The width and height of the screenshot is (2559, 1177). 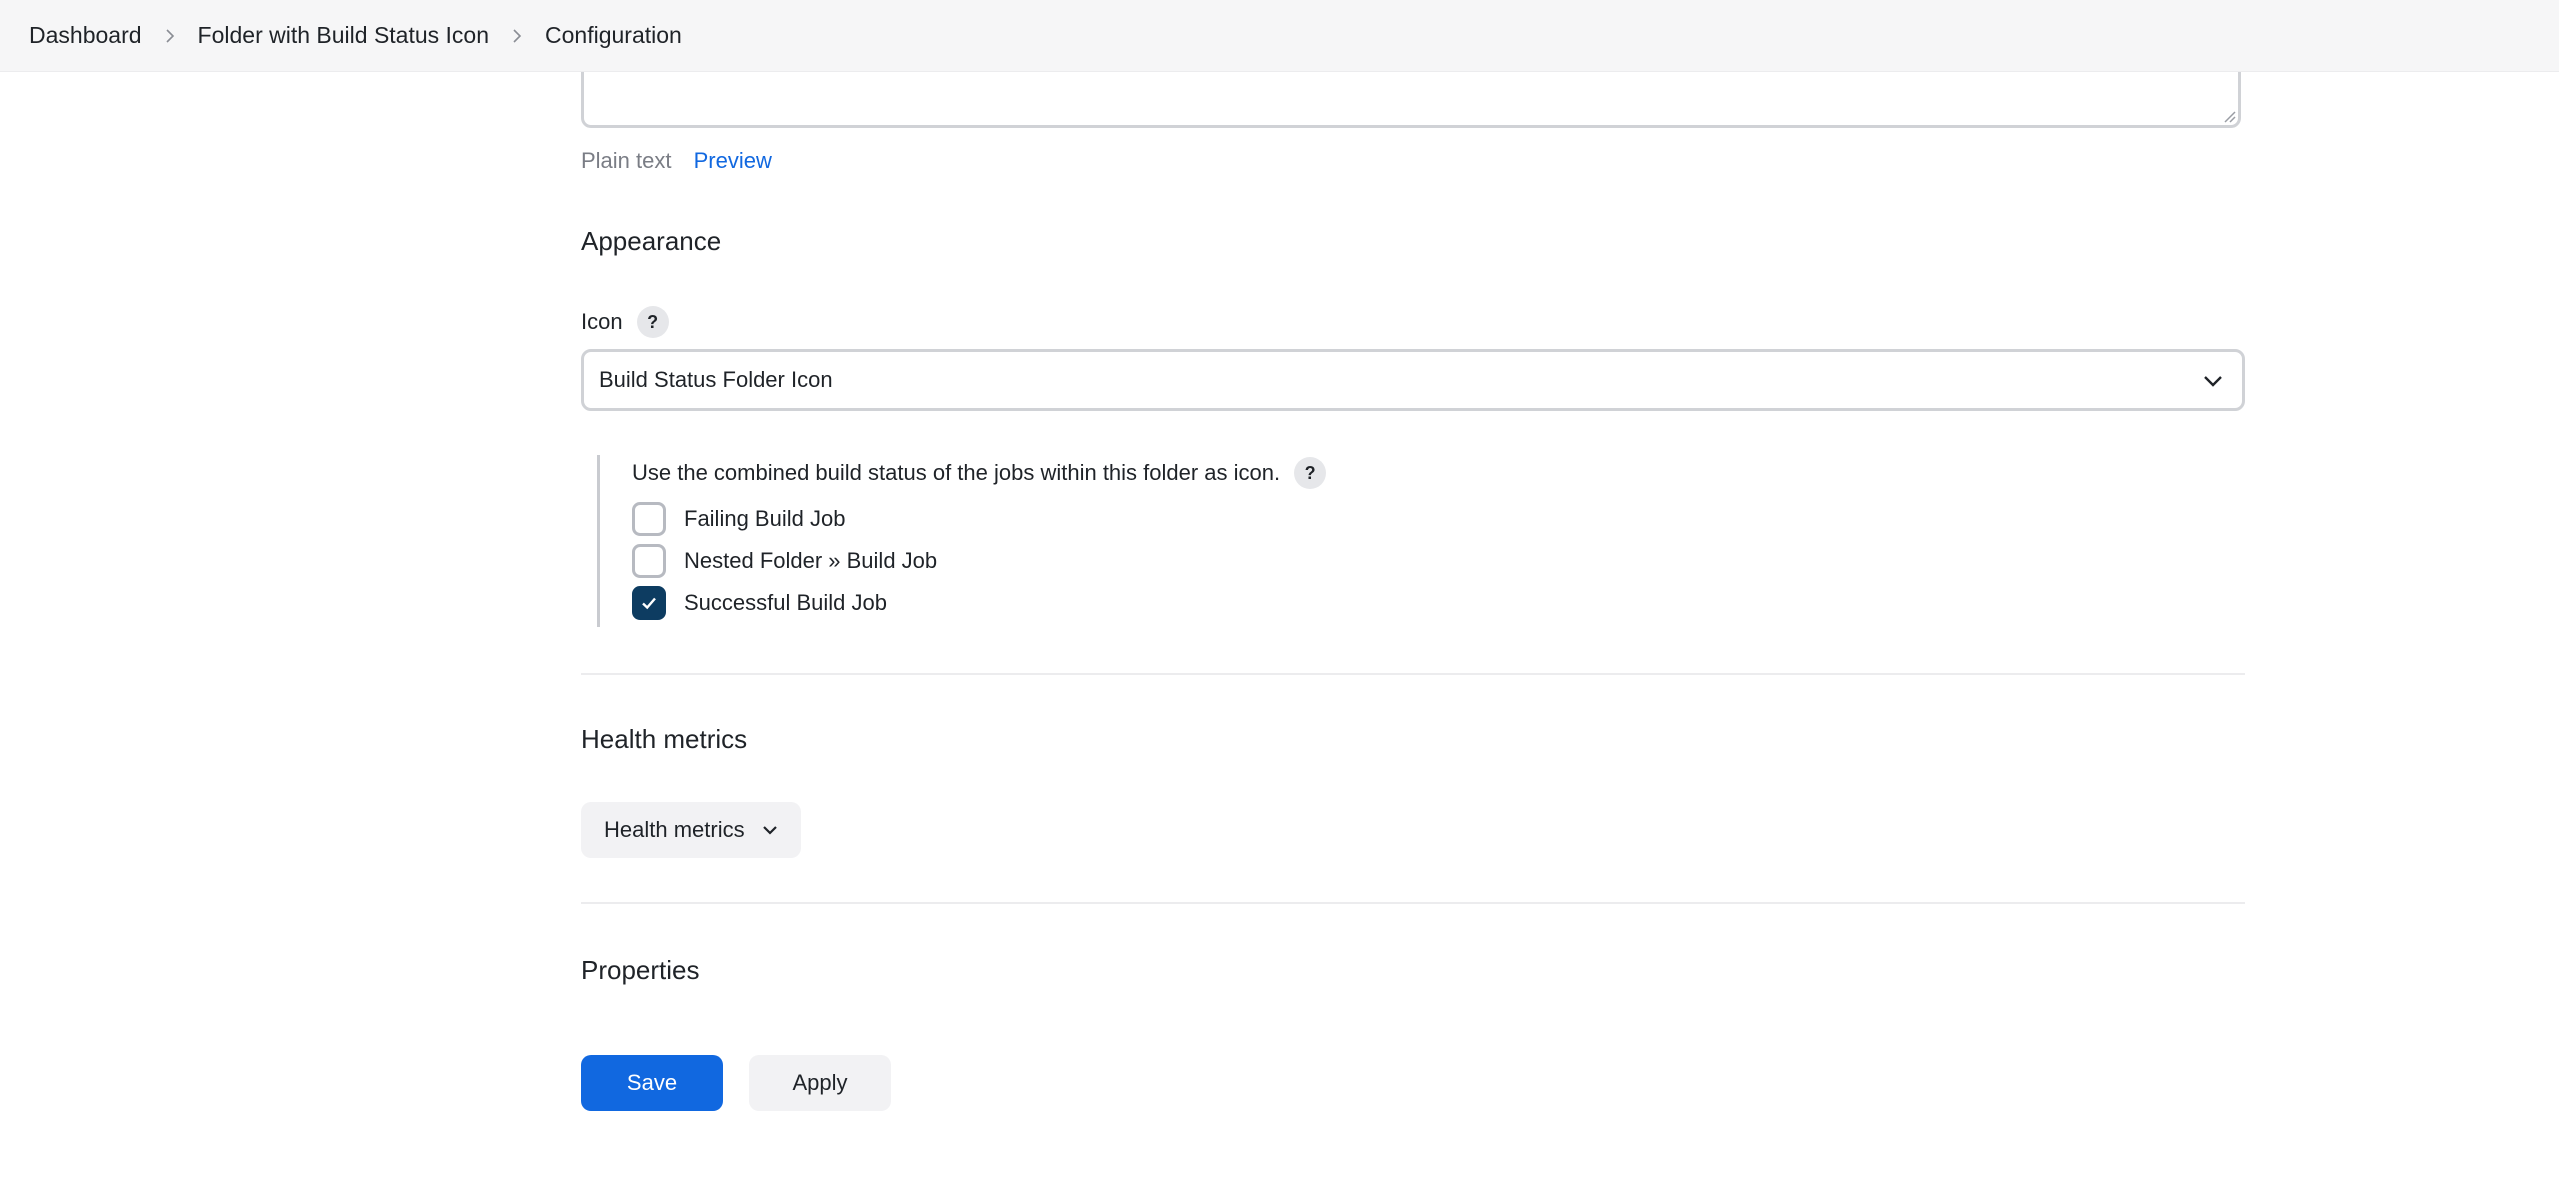 I want to click on icon-select-value: Build Status Folder Icon, so click(x=716, y=379).